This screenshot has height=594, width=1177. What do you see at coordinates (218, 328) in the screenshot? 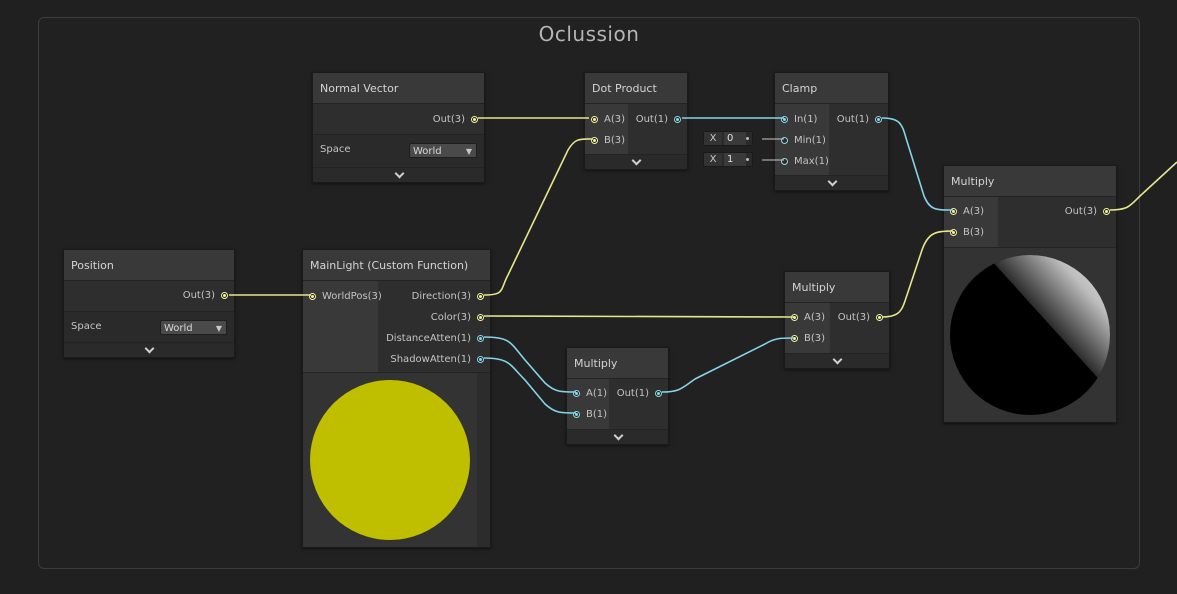
I see `dropdown-arrow-icon: ▼` at bounding box center [218, 328].